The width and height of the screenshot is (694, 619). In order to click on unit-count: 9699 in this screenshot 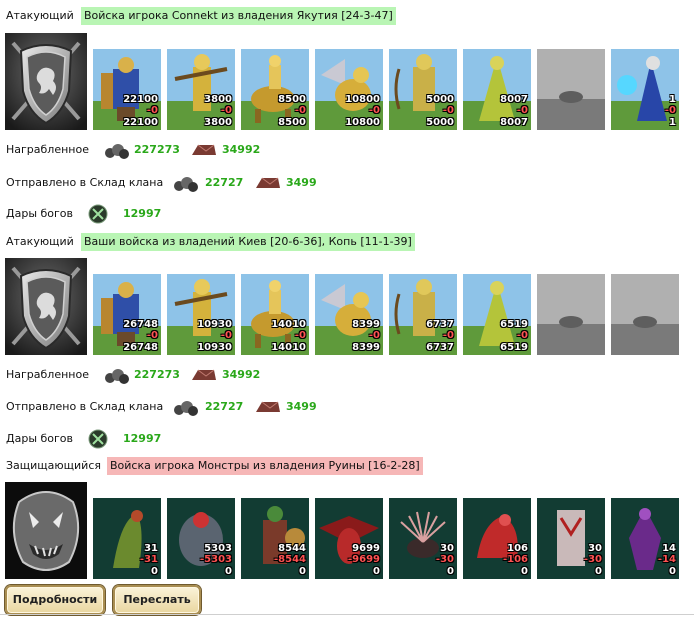, I will do `click(366, 548)`.